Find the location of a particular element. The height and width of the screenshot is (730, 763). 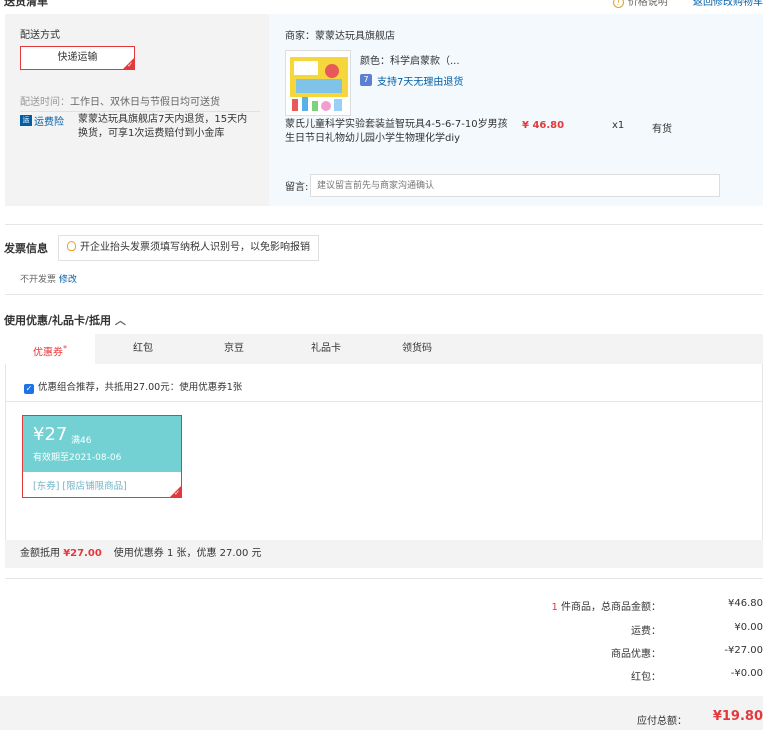

coupon-tabs: 优惠券* 红包 京豆 礼品卡 领货码 is located at coordinates (384, 349).